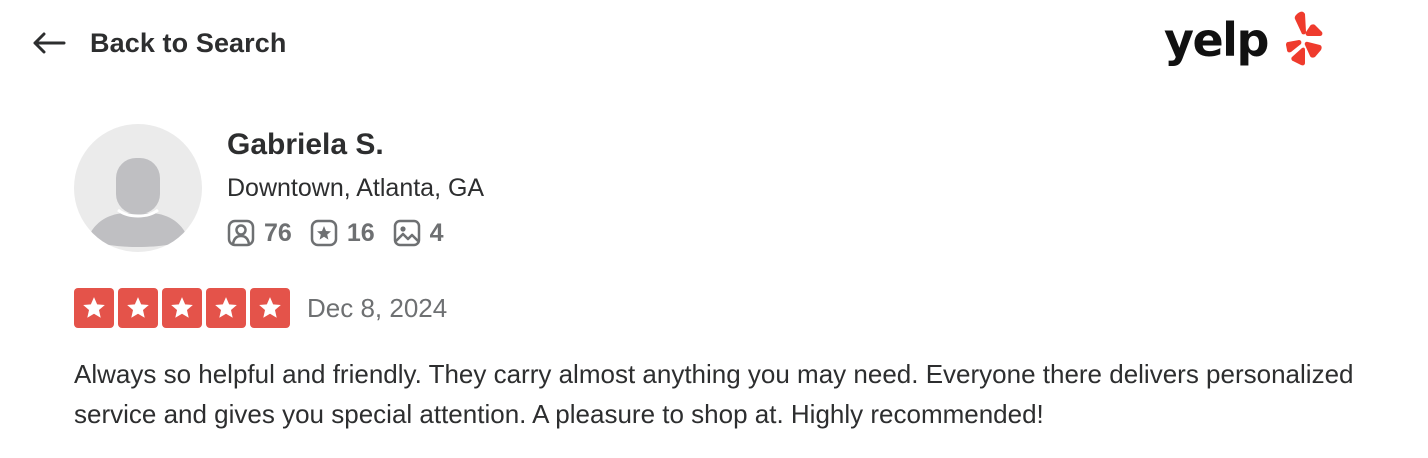 Image resolution: width=1428 pixels, height=458 pixels. I want to click on arrow-left-icon, so click(49, 43).